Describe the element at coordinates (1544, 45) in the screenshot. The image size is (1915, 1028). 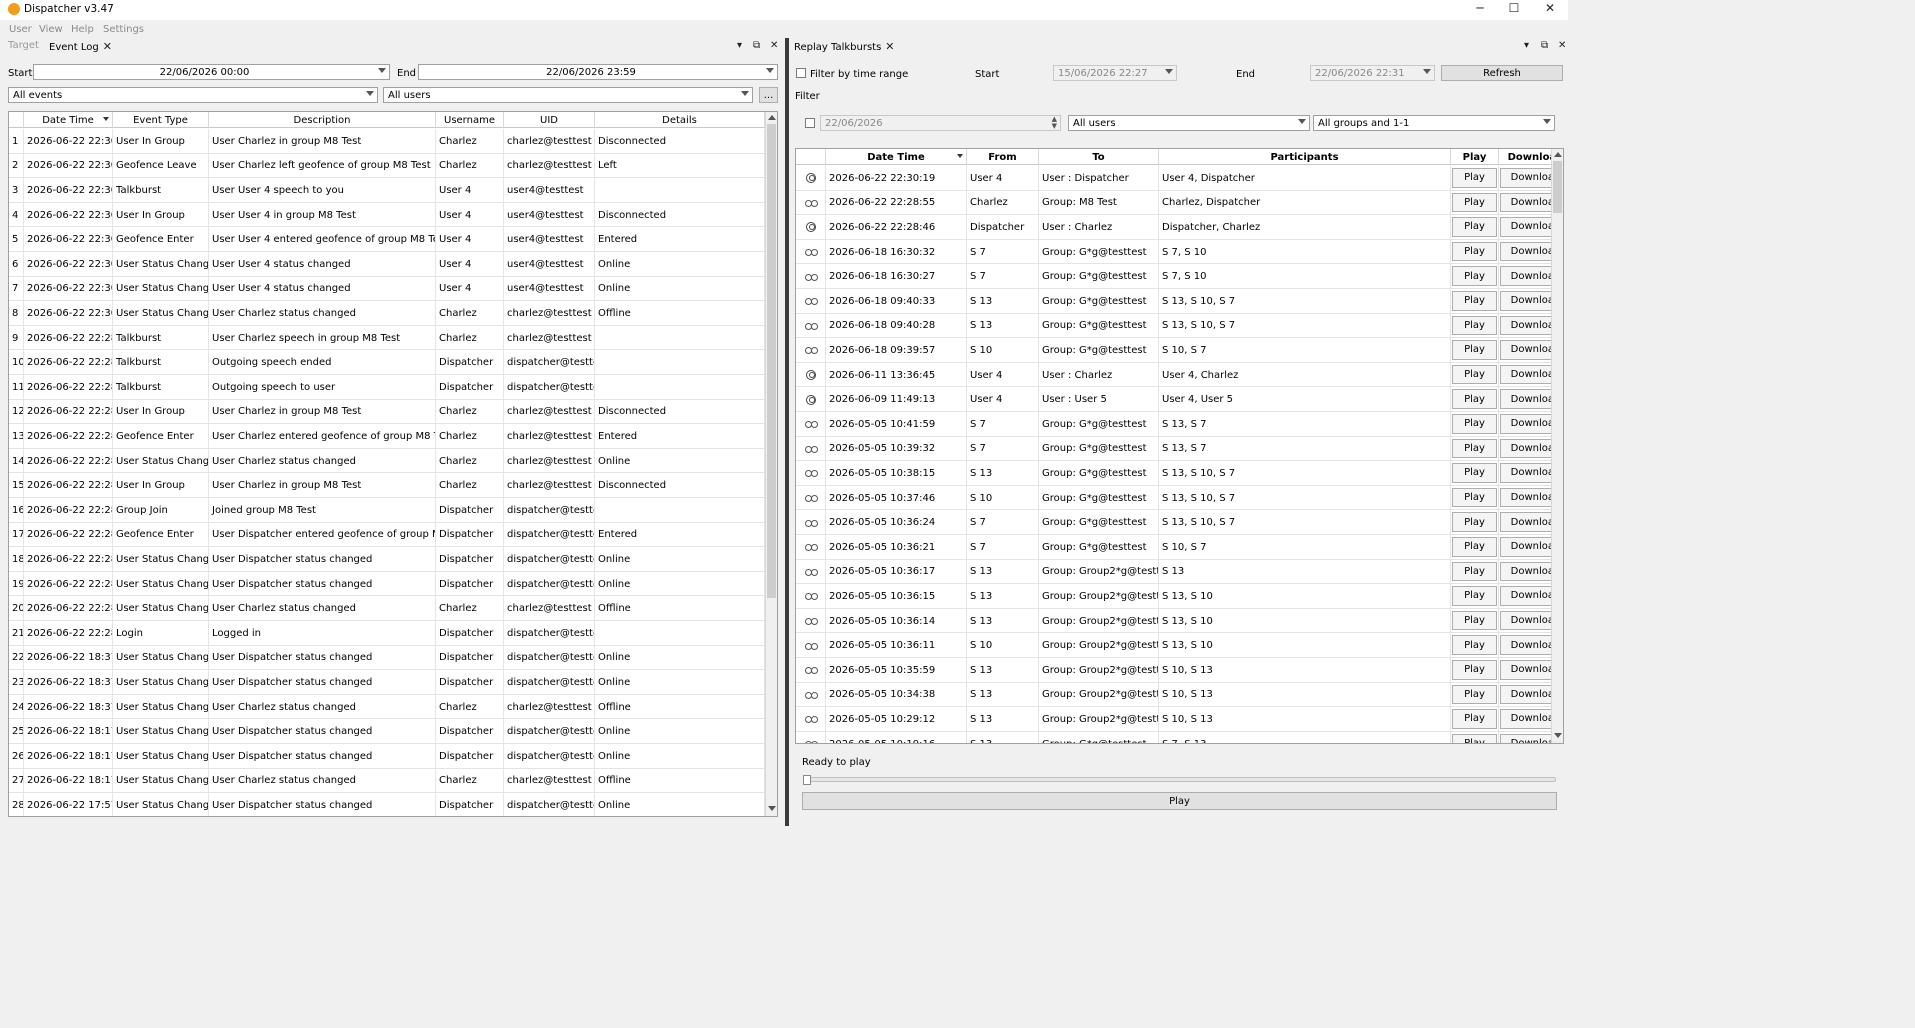
I see `float-pane-icon: ⧉` at that location.